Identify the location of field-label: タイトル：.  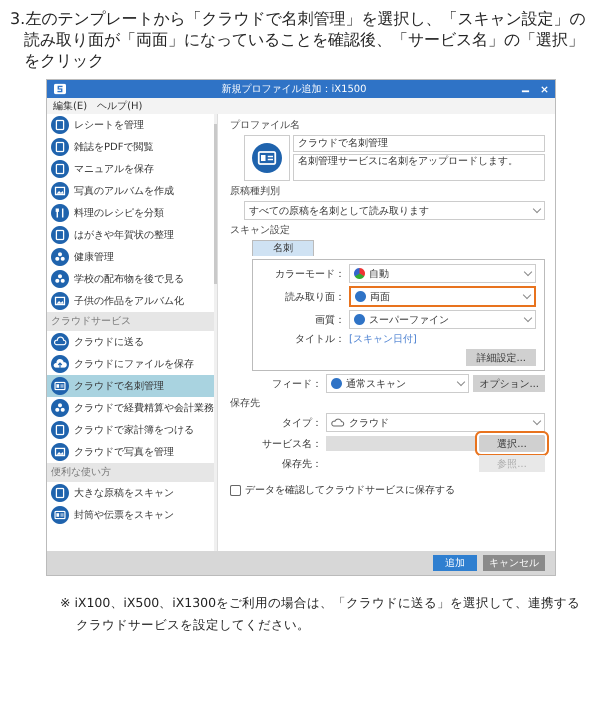
(319, 339).